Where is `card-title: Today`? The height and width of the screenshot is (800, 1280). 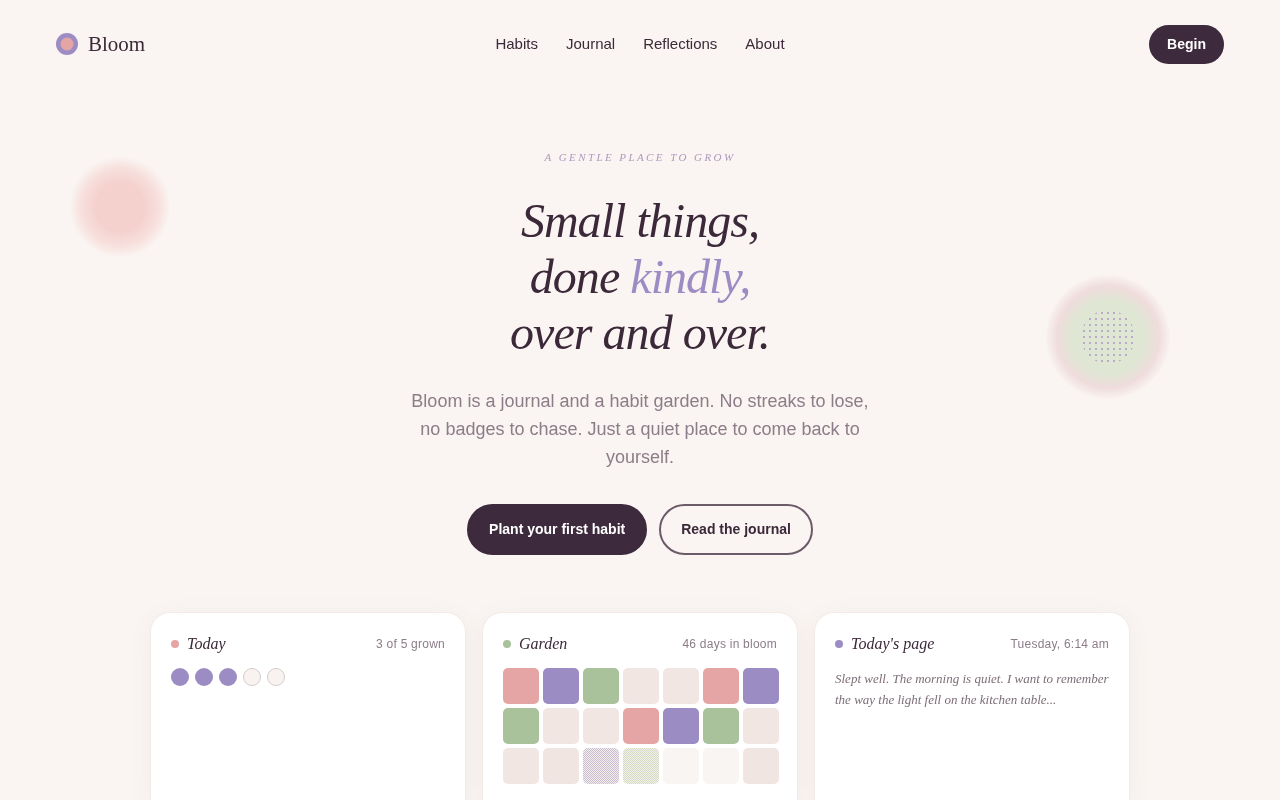 card-title: Today is located at coordinates (206, 644).